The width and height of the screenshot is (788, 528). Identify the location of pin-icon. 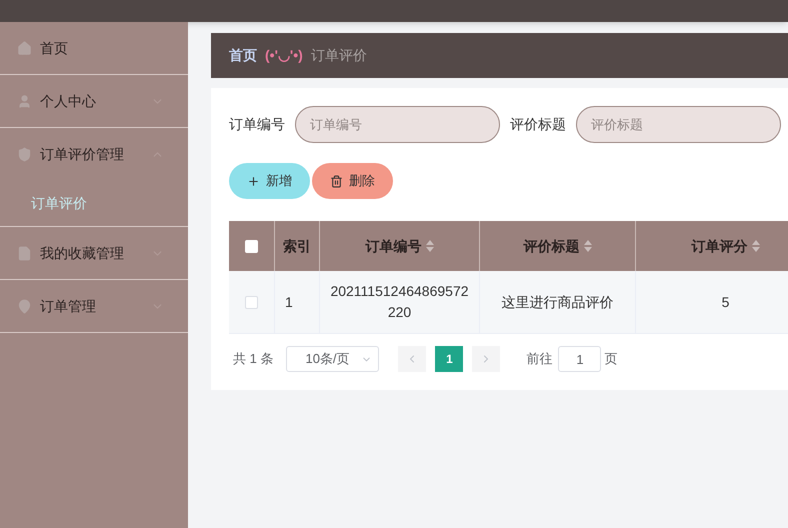
(24, 306).